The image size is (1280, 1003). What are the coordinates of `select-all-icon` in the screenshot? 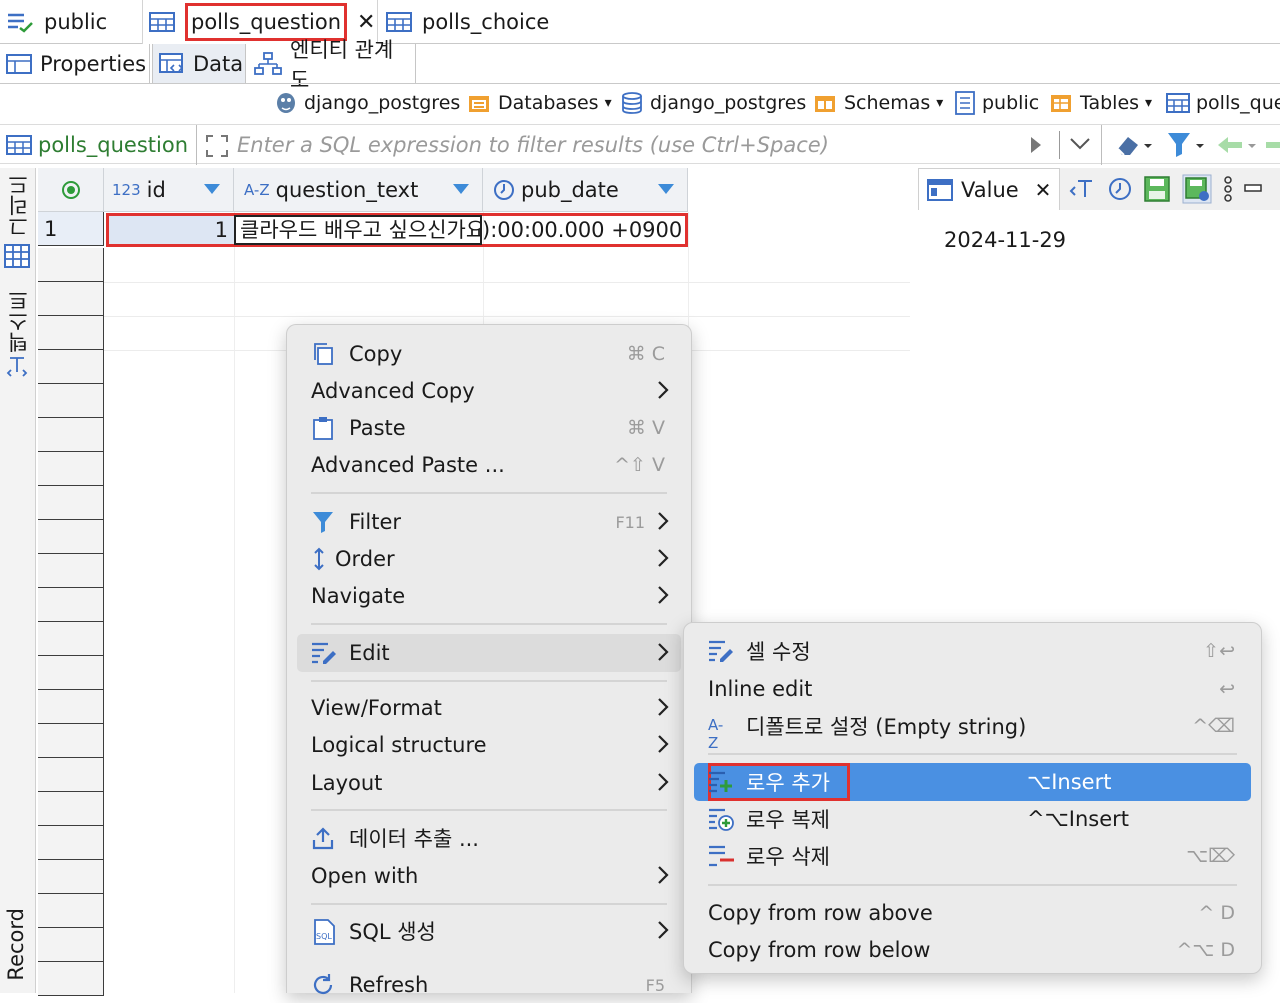 It's located at (71, 190).